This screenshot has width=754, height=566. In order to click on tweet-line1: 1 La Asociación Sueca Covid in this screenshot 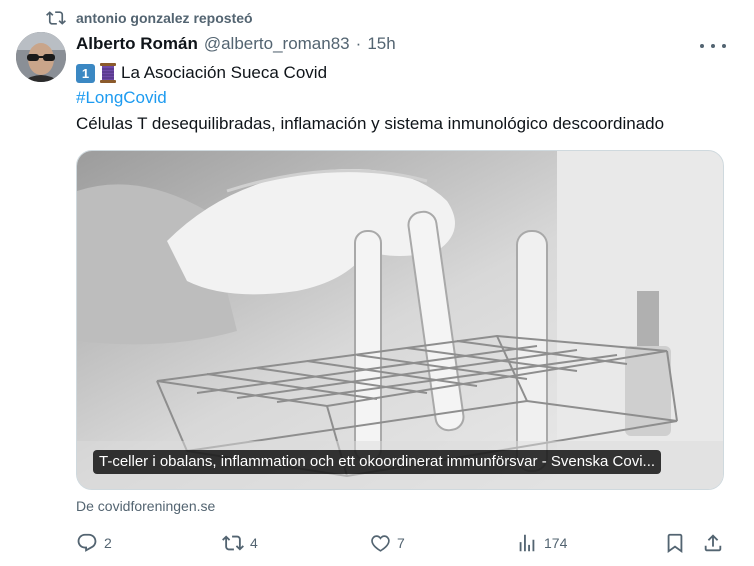, I will do `click(201, 73)`.